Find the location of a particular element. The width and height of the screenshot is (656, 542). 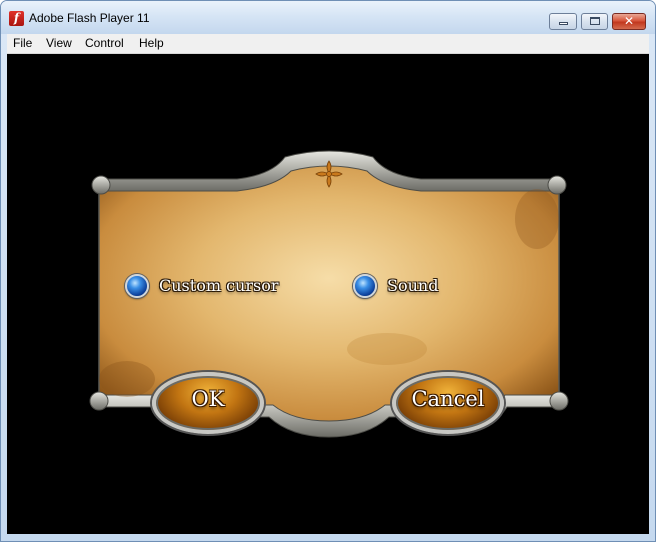

custom-cursor-radio is located at coordinates (137, 286).